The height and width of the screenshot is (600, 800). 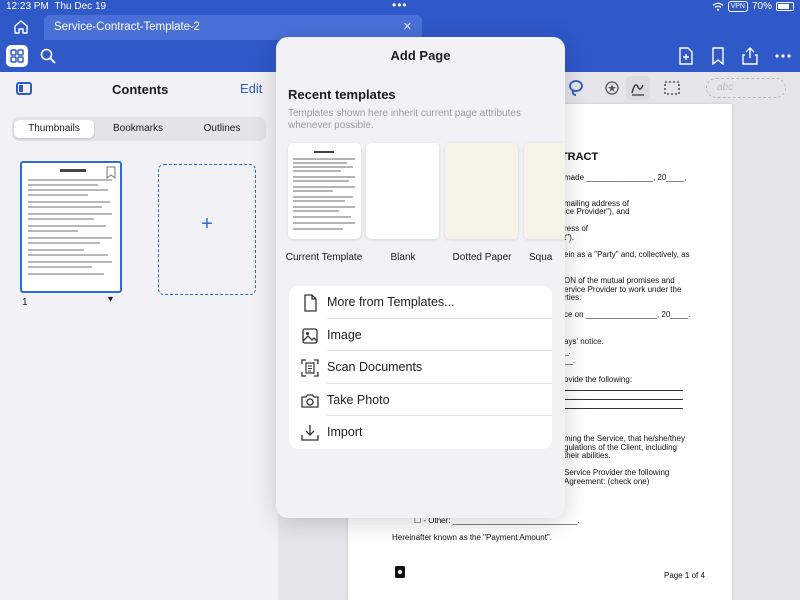 I want to click on image-icon, so click(x=310, y=335).